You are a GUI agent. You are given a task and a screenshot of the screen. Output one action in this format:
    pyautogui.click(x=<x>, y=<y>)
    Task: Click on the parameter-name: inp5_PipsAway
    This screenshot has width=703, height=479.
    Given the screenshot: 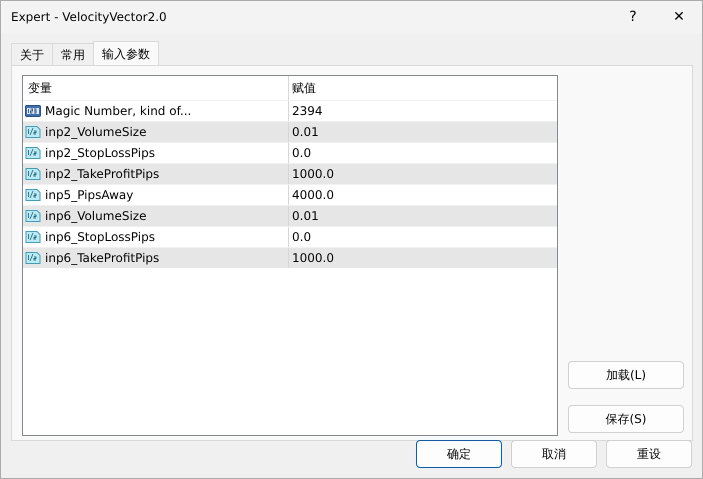 What is the action you would take?
    pyautogui.click(x=89, y=195)
    